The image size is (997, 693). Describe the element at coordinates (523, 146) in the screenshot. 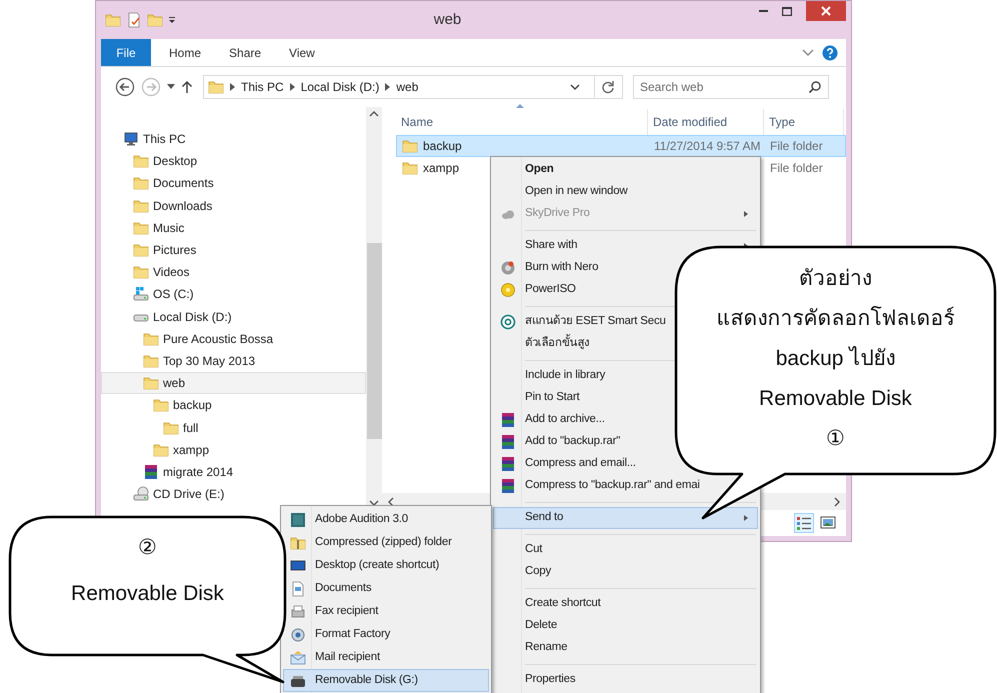

I see `file-name-cell: backup` at that location.